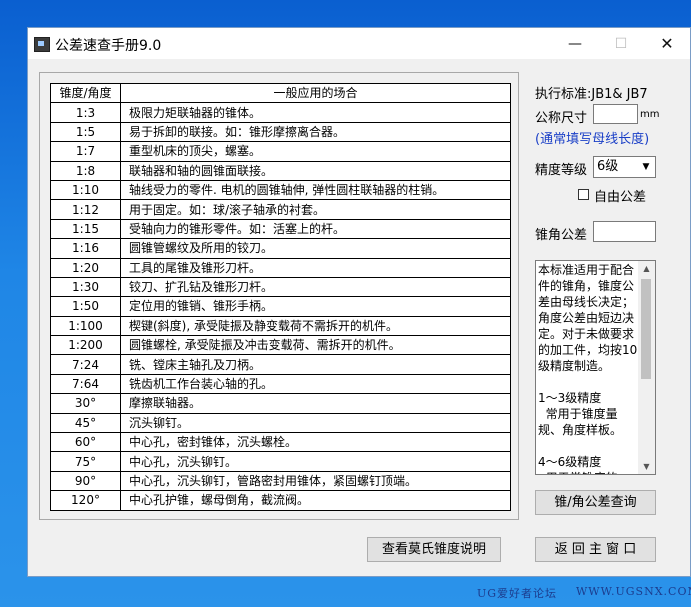  What do you see at coordinates (85, 345) in the screenshot?
I see `taper-ratio-cell: 1:200` at bounding box center [85, 345].